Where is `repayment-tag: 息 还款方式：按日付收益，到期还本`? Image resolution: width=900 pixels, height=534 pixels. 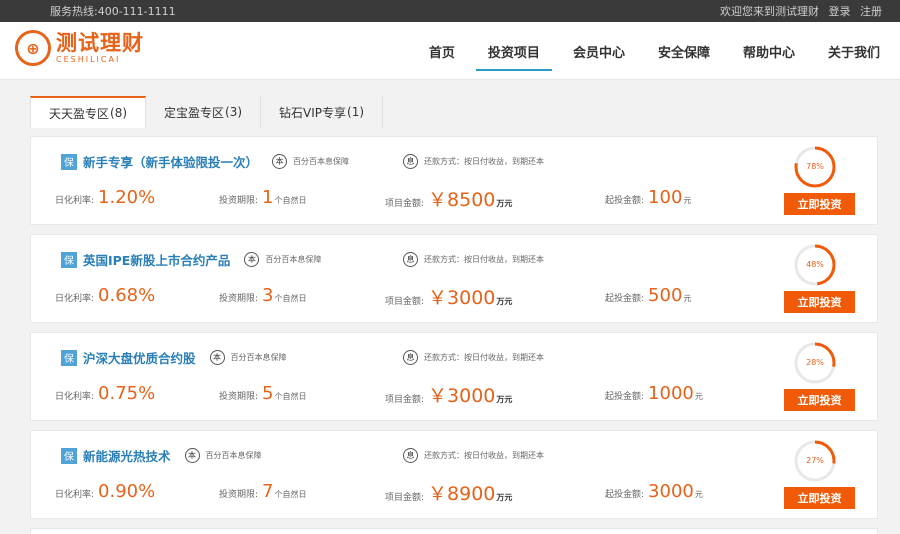
repayment-tag: 息 还款方式：按日付收益，到期还本 is located at coordinates (473, 455).